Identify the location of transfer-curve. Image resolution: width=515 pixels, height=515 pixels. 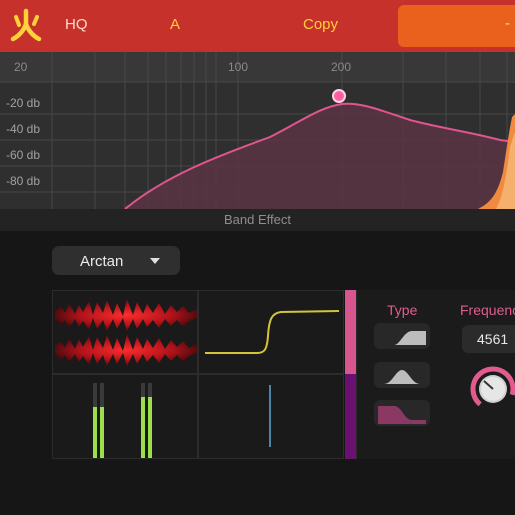
(272, 332).